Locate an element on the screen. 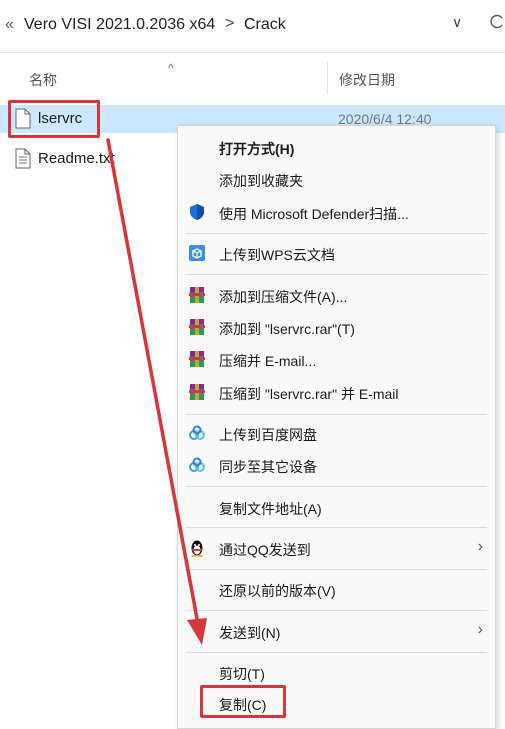 This screenshot has width=505, height=729. refresh-icon is located at coordinates (497, 21).